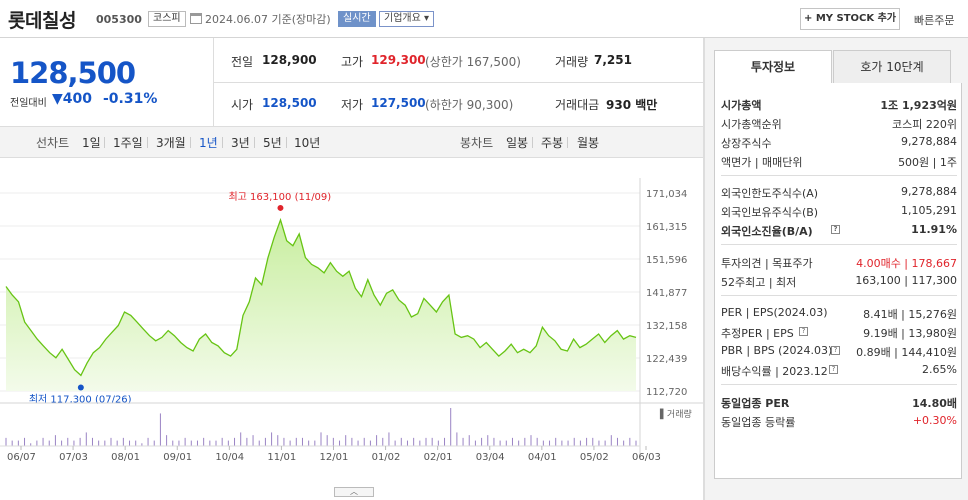  I want to click on candle-monthly: 월봉, so click(588, 142).